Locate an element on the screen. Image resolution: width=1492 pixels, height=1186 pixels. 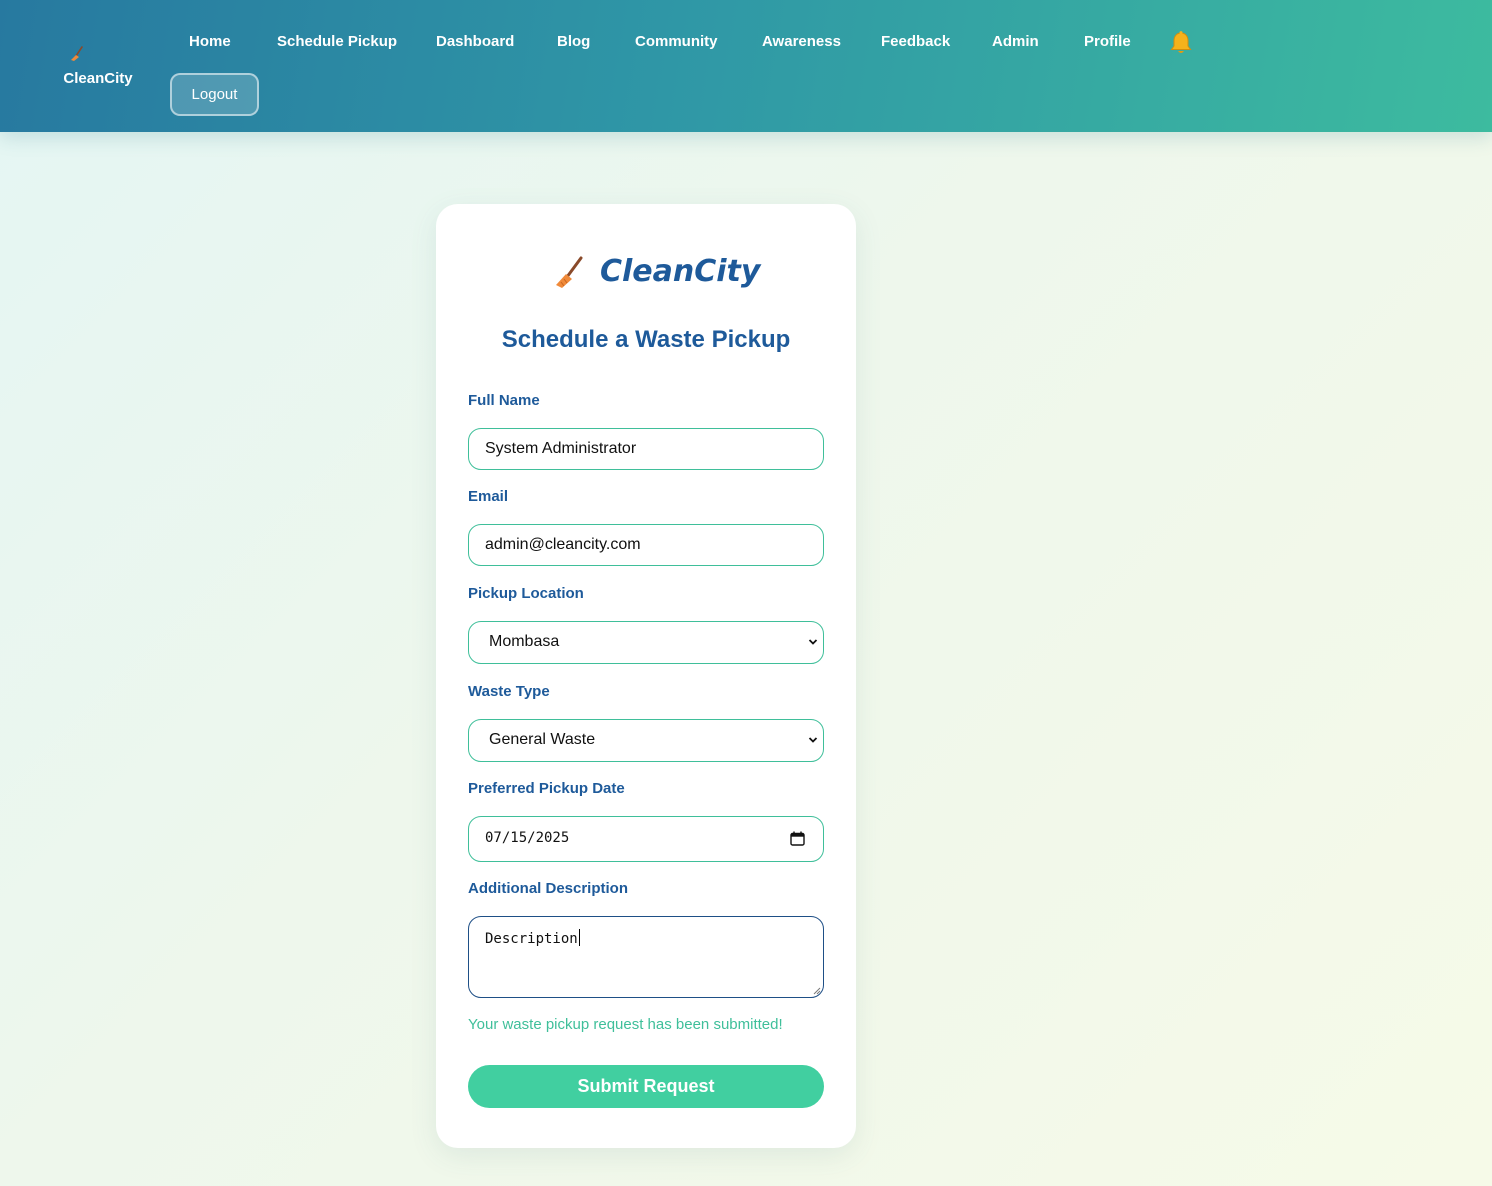
card-brand-name: CleanCity is located at coordinates (680, 271).